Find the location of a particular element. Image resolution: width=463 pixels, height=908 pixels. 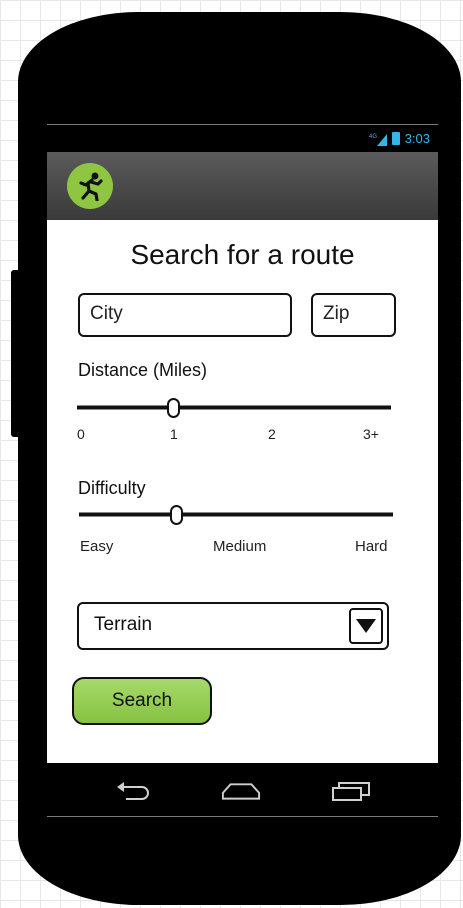

distance-slider is located at coordinates (234, 407).